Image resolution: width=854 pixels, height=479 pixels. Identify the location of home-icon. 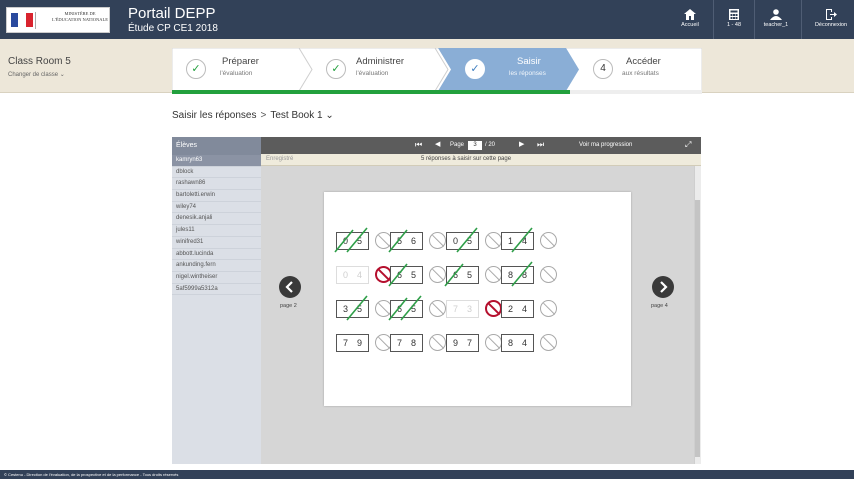
(690, 14).